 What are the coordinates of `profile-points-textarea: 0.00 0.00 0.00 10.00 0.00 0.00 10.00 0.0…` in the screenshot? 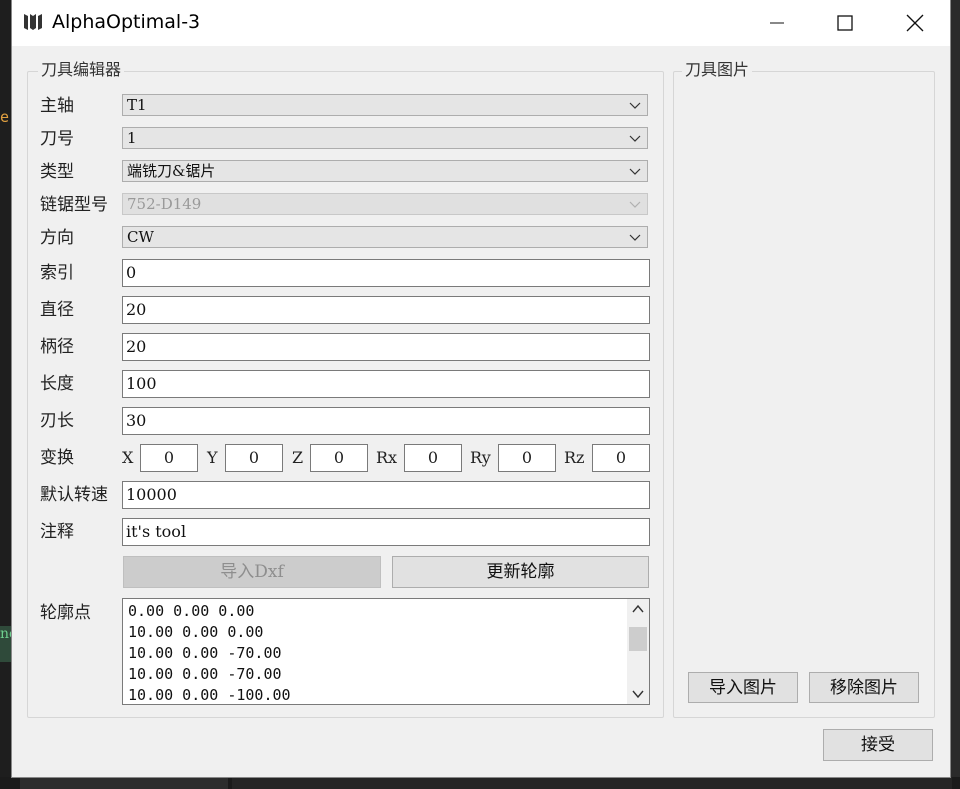 It's located at (386, 651).